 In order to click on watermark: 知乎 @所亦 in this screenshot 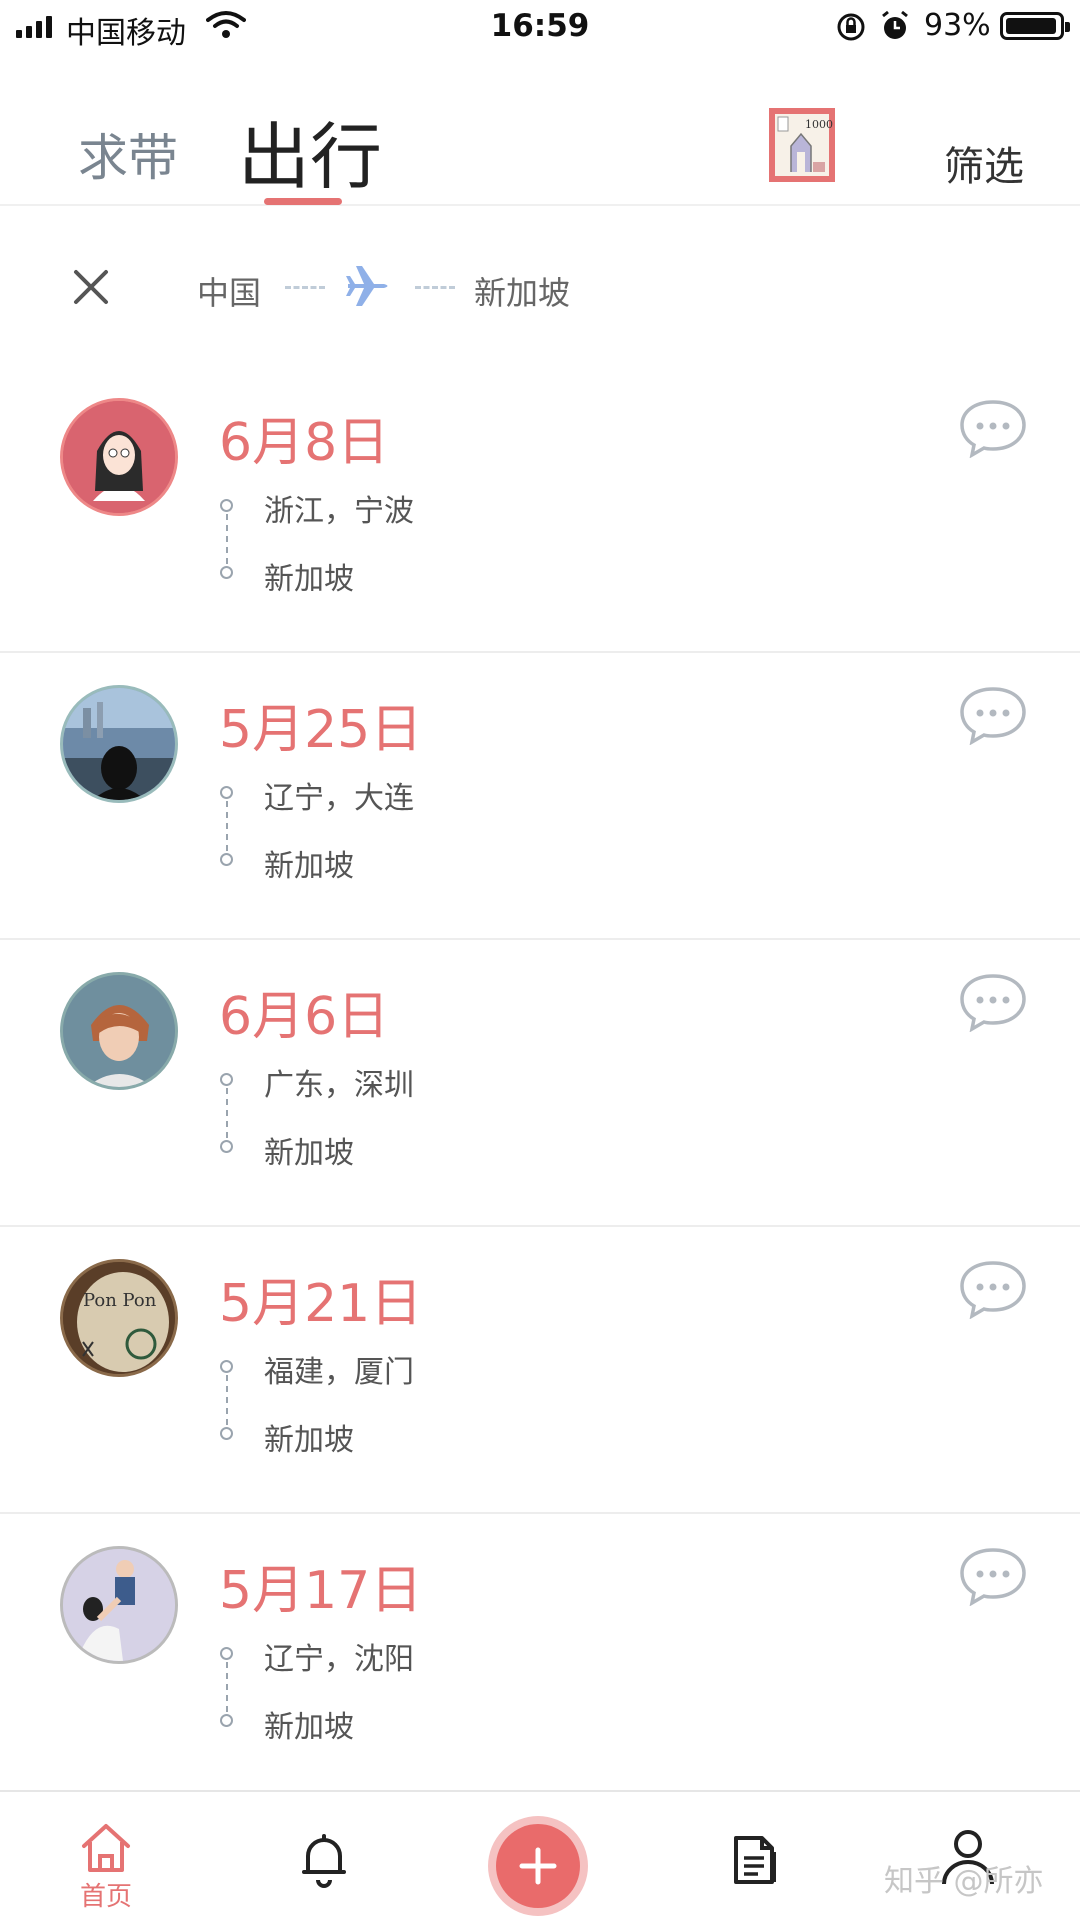, I will do `click(964, 1881)`.